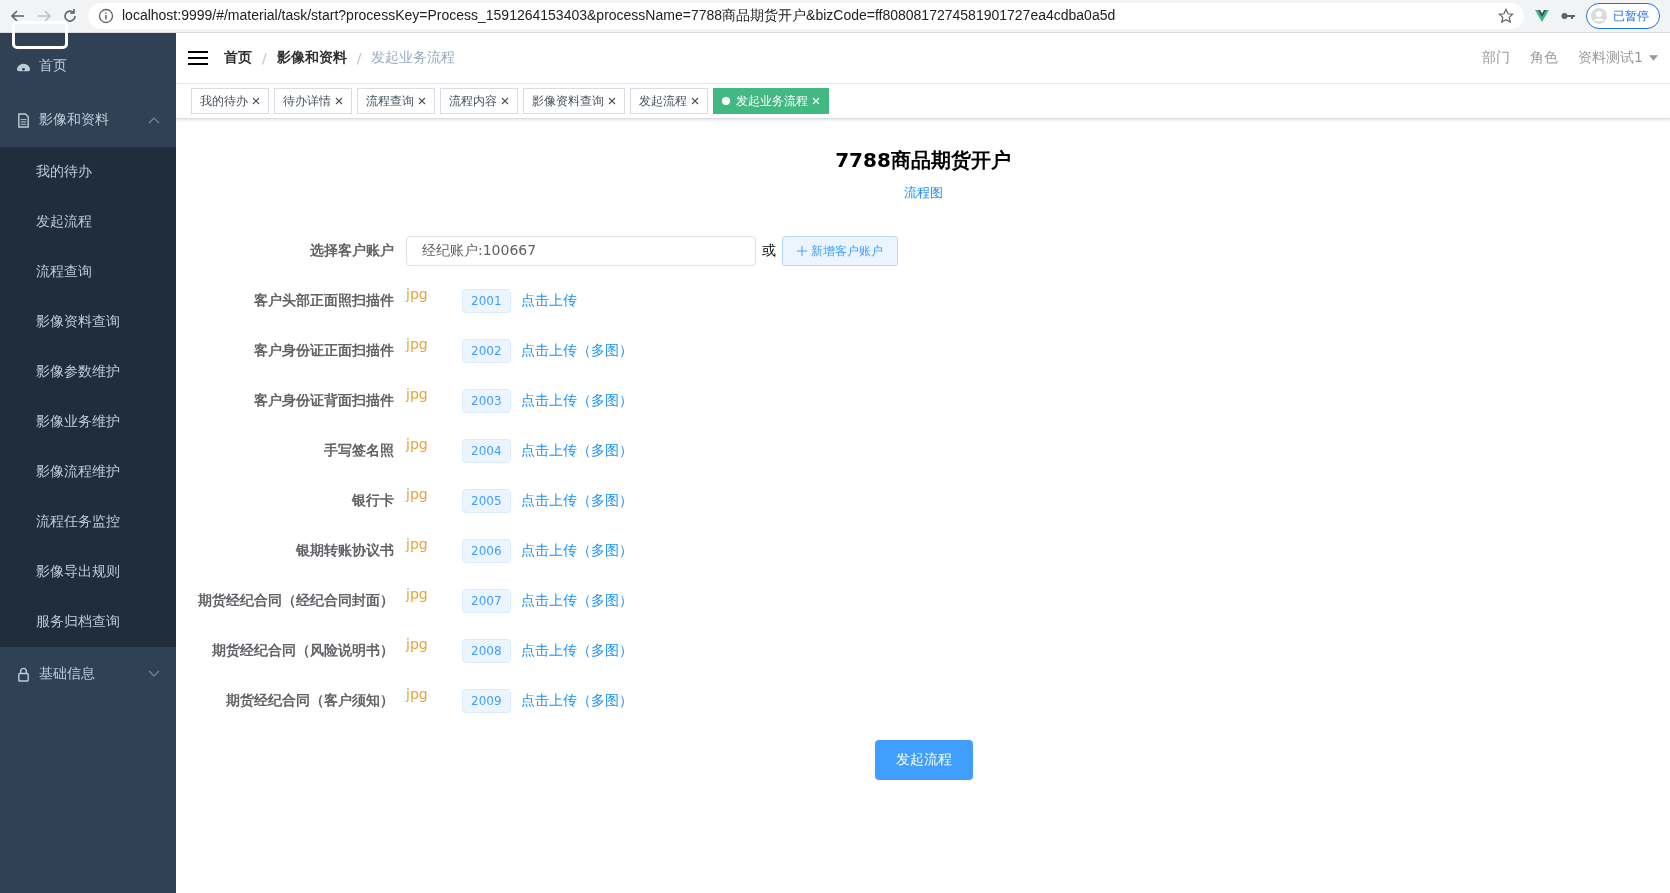  What do you see at coordinates (88, 222) in the screenshot?
I see `submenu-item: 发起流程` at bounding box center [88, 222].